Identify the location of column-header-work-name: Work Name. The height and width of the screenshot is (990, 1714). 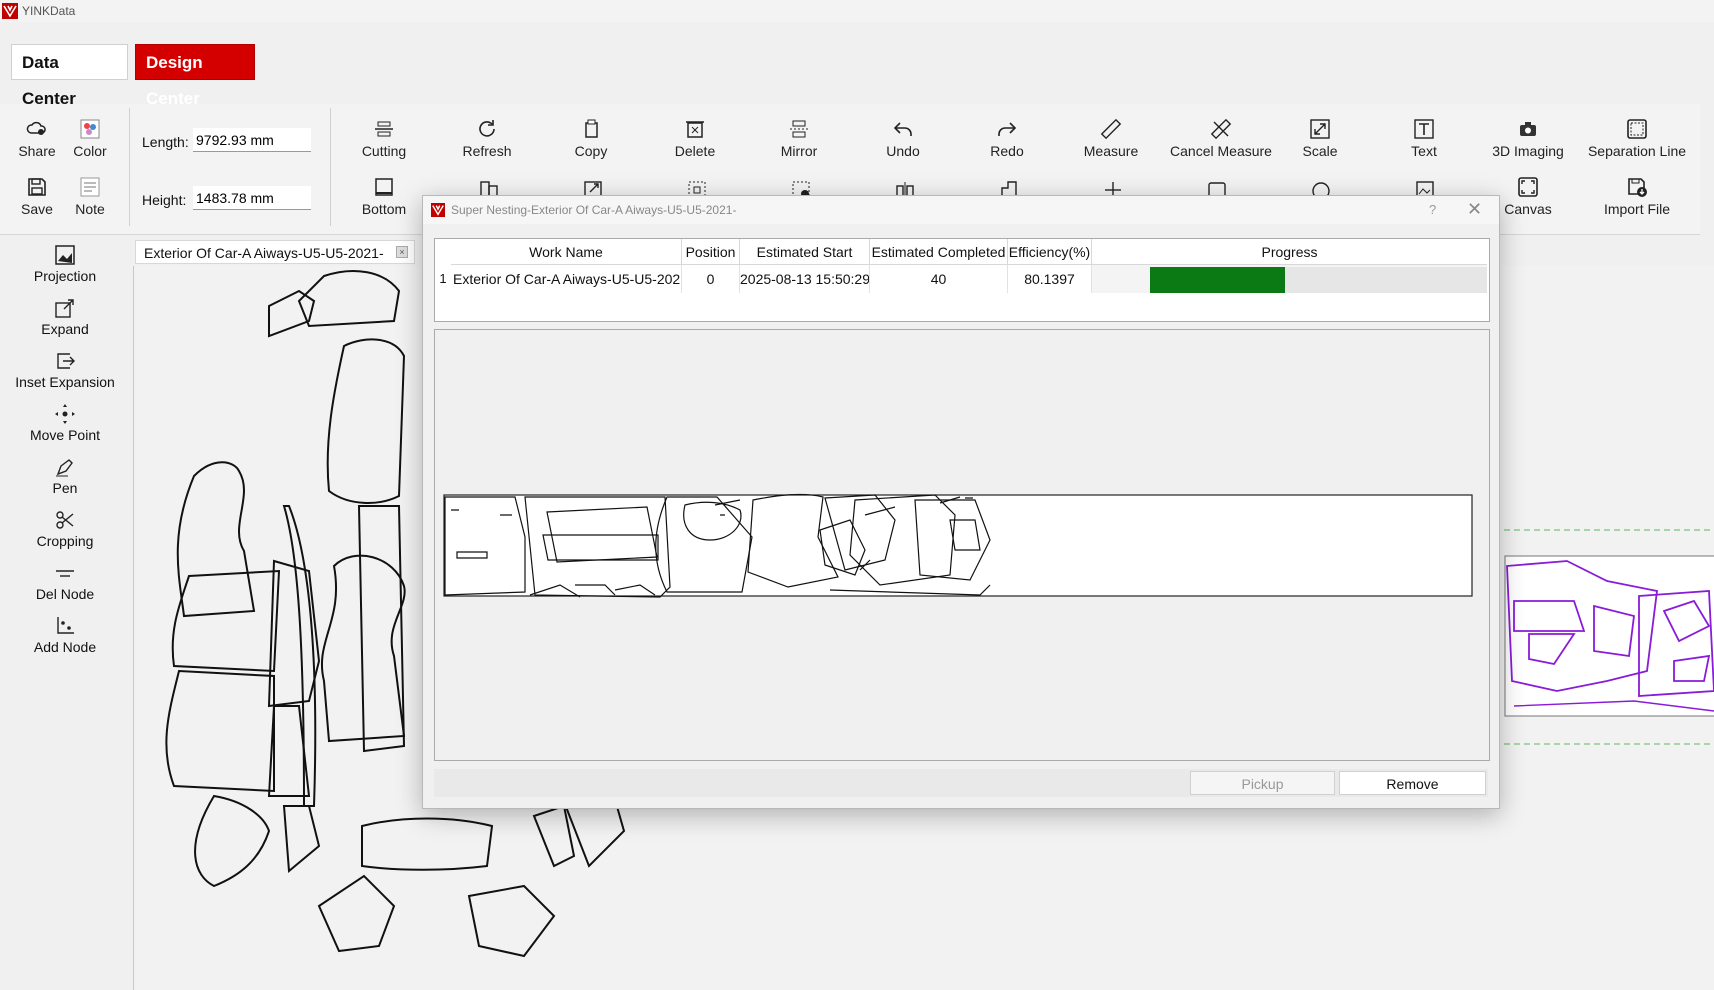
(566, 252).